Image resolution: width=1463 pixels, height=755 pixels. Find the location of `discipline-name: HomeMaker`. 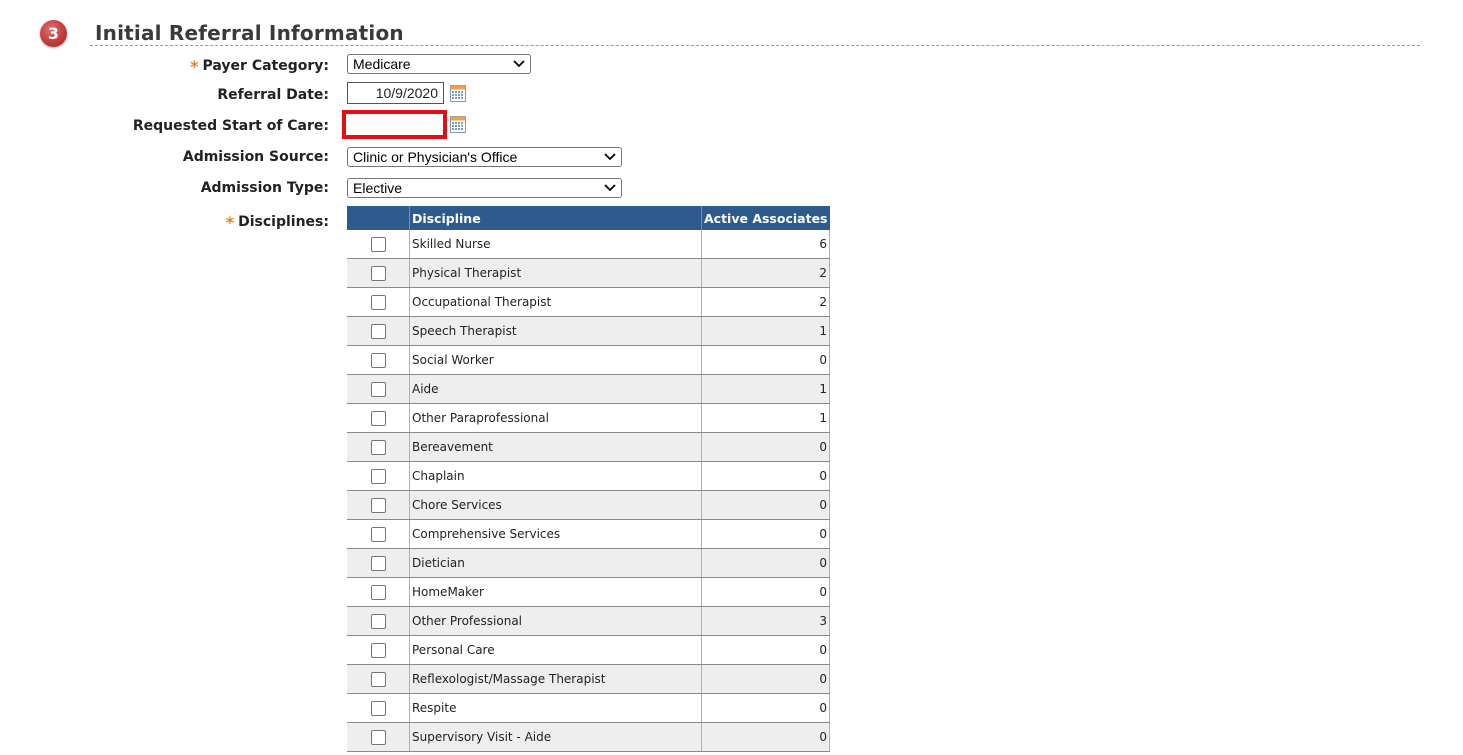

discipline-name: HomeMaker is located at coordinates (555, 592).